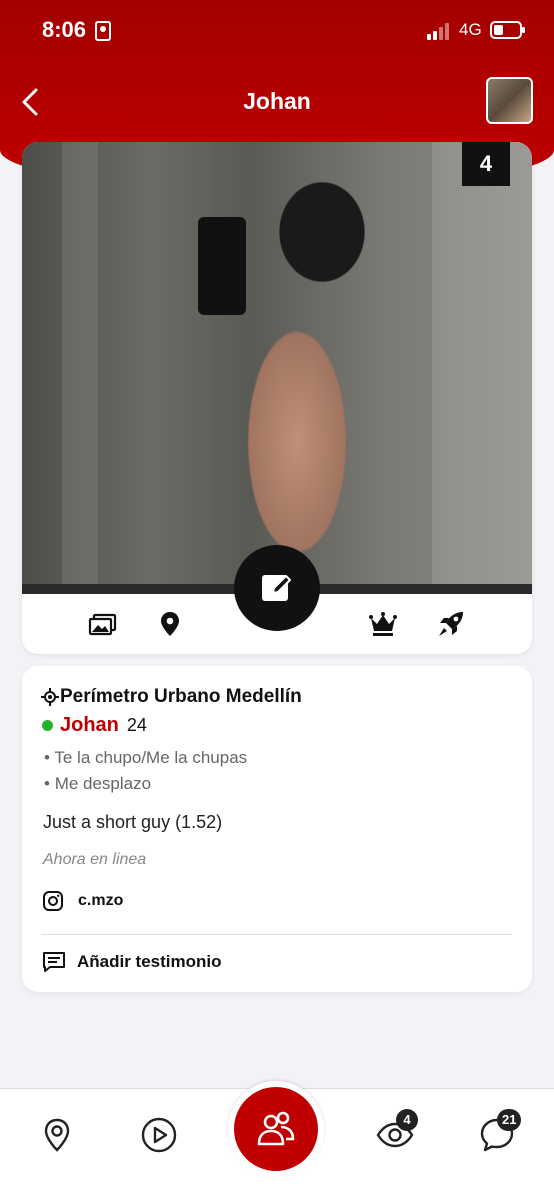  I want to click on tag-item: • Me desplazo, so click(98, 783).